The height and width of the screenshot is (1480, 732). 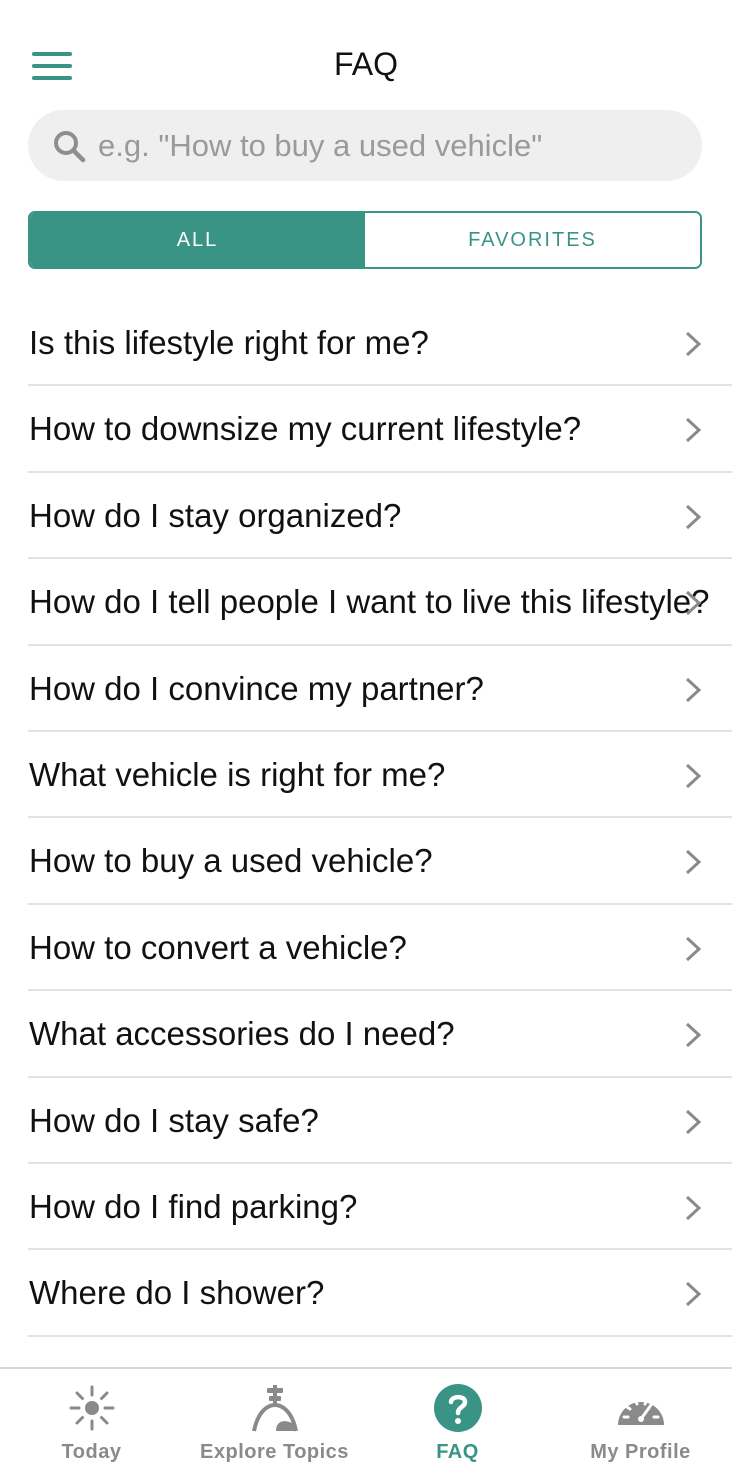 I want to click on tab-faq: FAQ, so click(x=457, y=1424).